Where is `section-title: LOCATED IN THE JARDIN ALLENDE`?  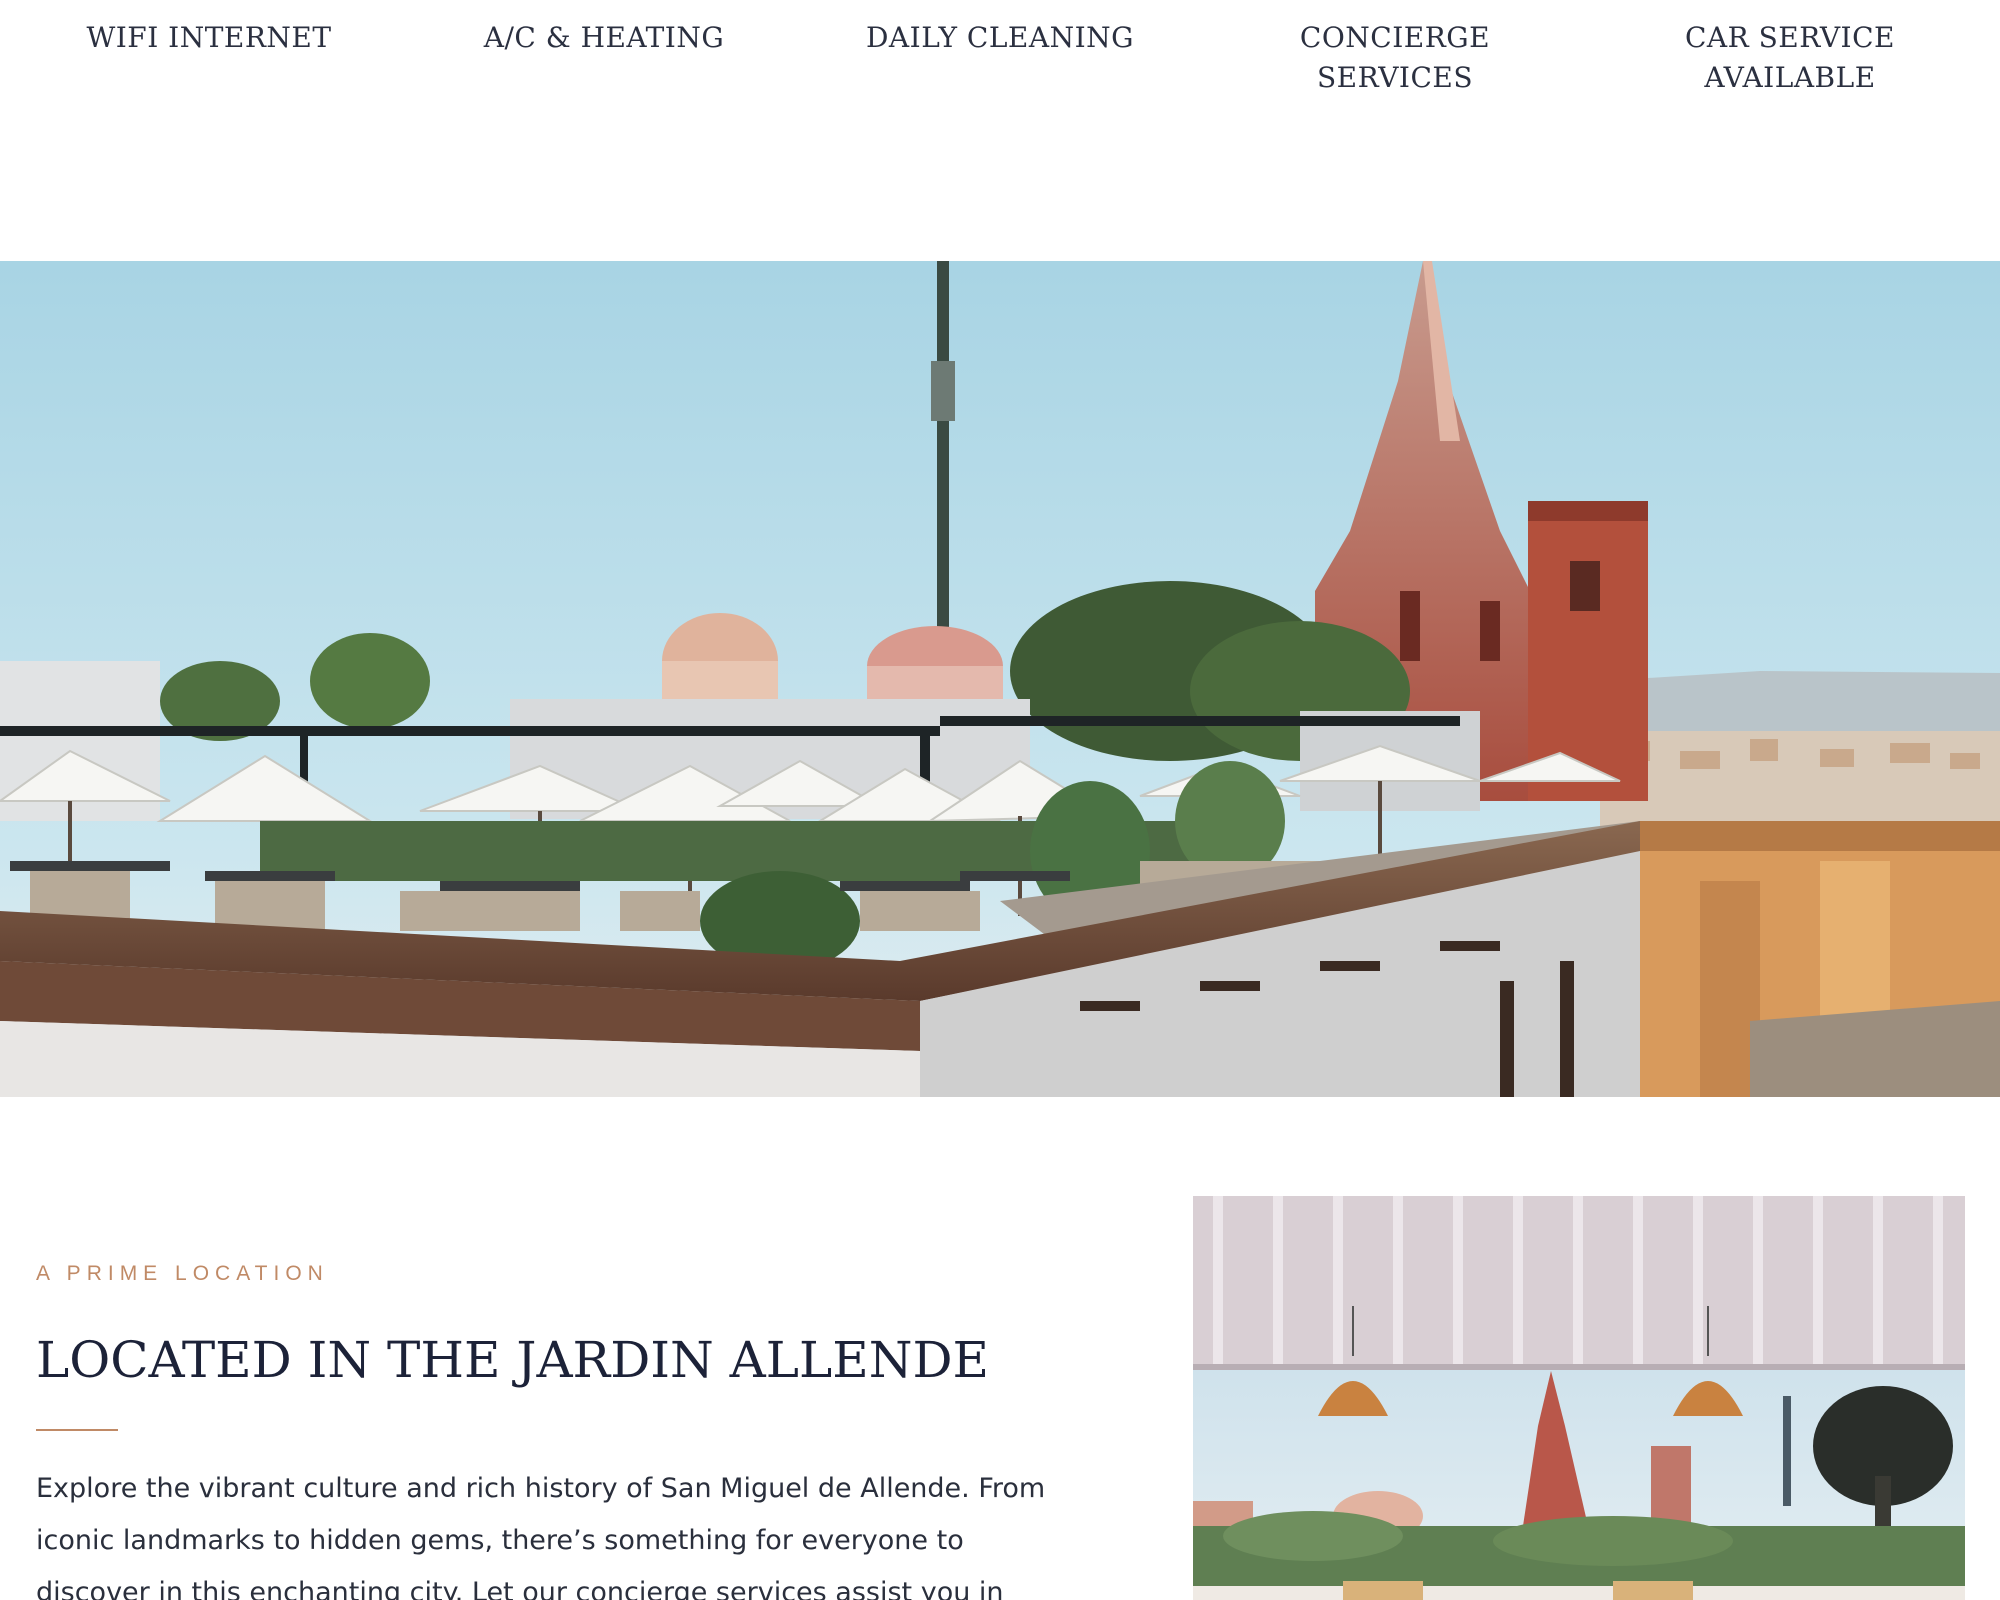
section-title: LOCATED IN THE JARDIN ALLENDE is located at coordinates (513, 1360).